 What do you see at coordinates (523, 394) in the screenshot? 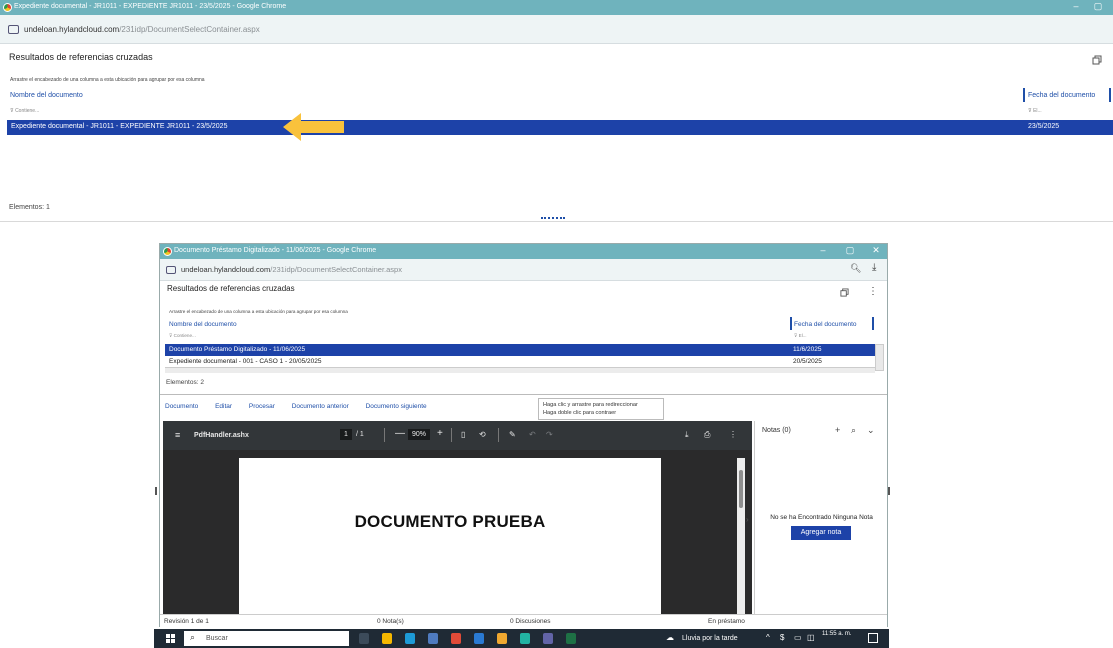
I see `pane-divider` at bounding box center [523, 394].